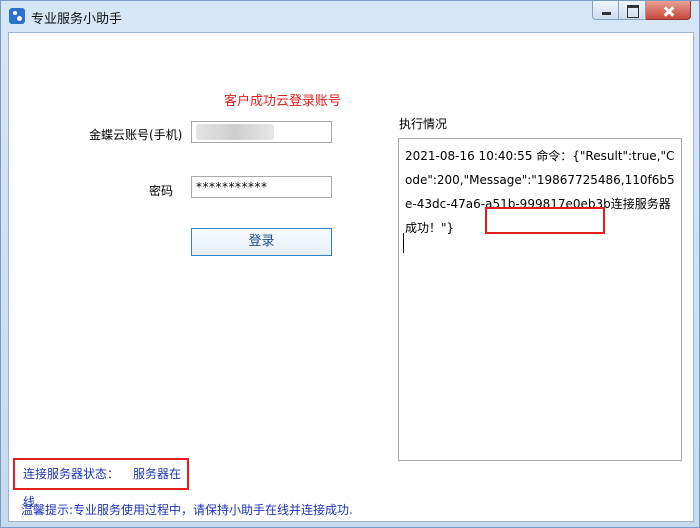  What do you see at coordinates (423, 124) in the screenshot?
I see `log-title: 执行情况` at bounding box center [423, 124].